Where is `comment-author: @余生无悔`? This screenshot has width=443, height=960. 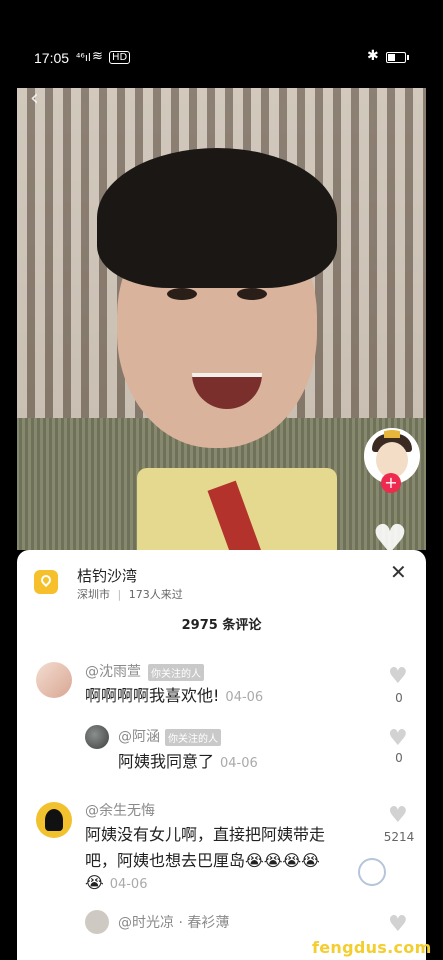 comment-author: @余生无悔 is located at coordinates (120, 810).